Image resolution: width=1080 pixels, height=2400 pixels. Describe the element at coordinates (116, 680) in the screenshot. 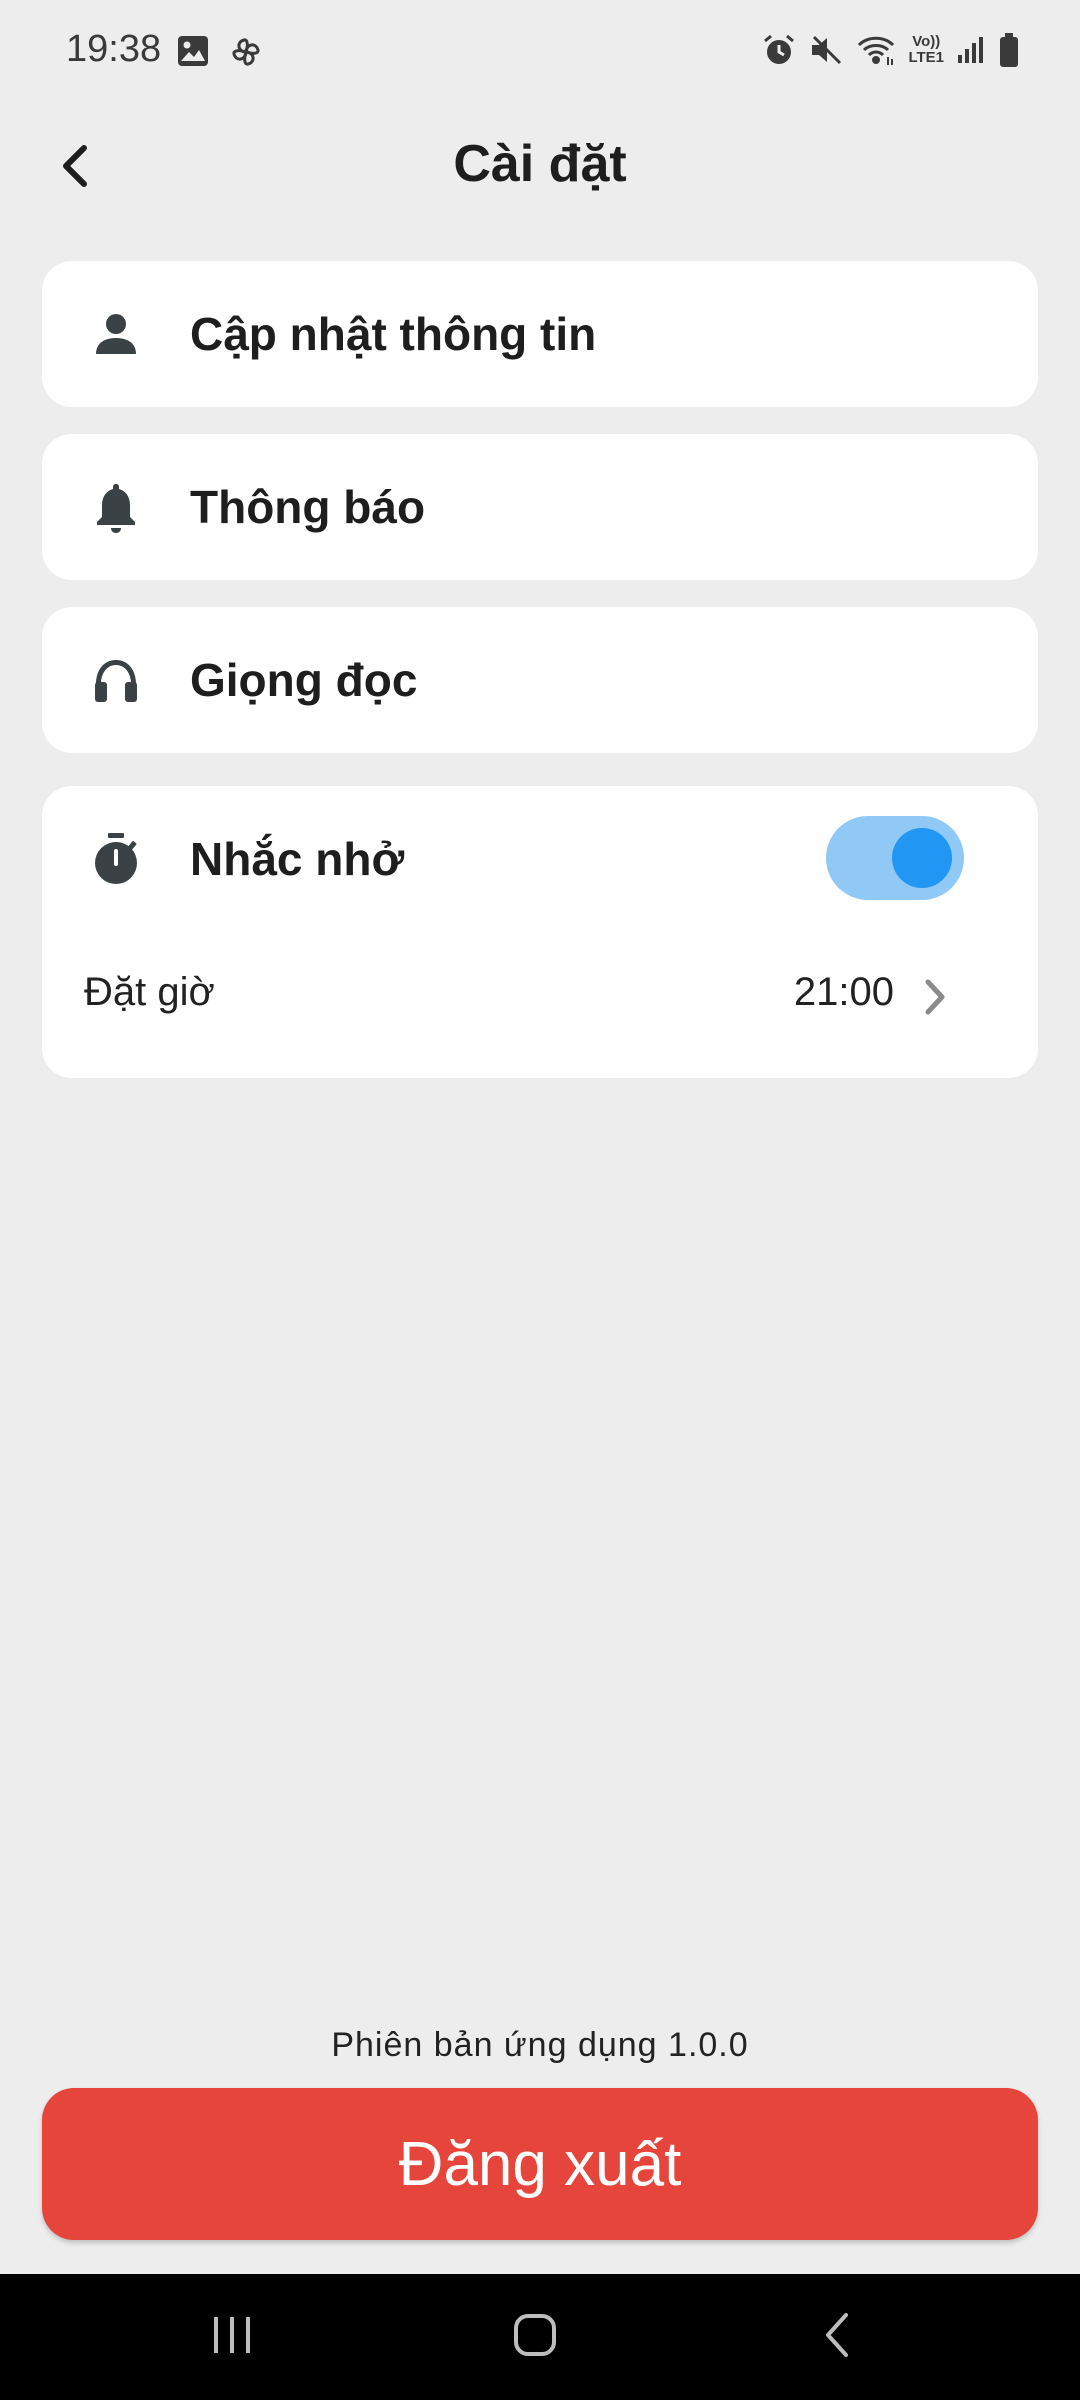

I see `headphones-icon` at that location.